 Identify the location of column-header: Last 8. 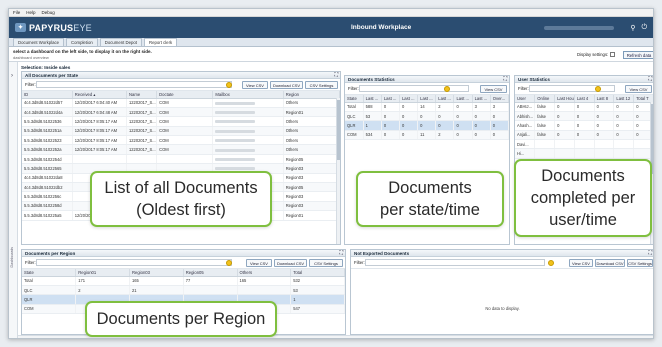
(604, 99).